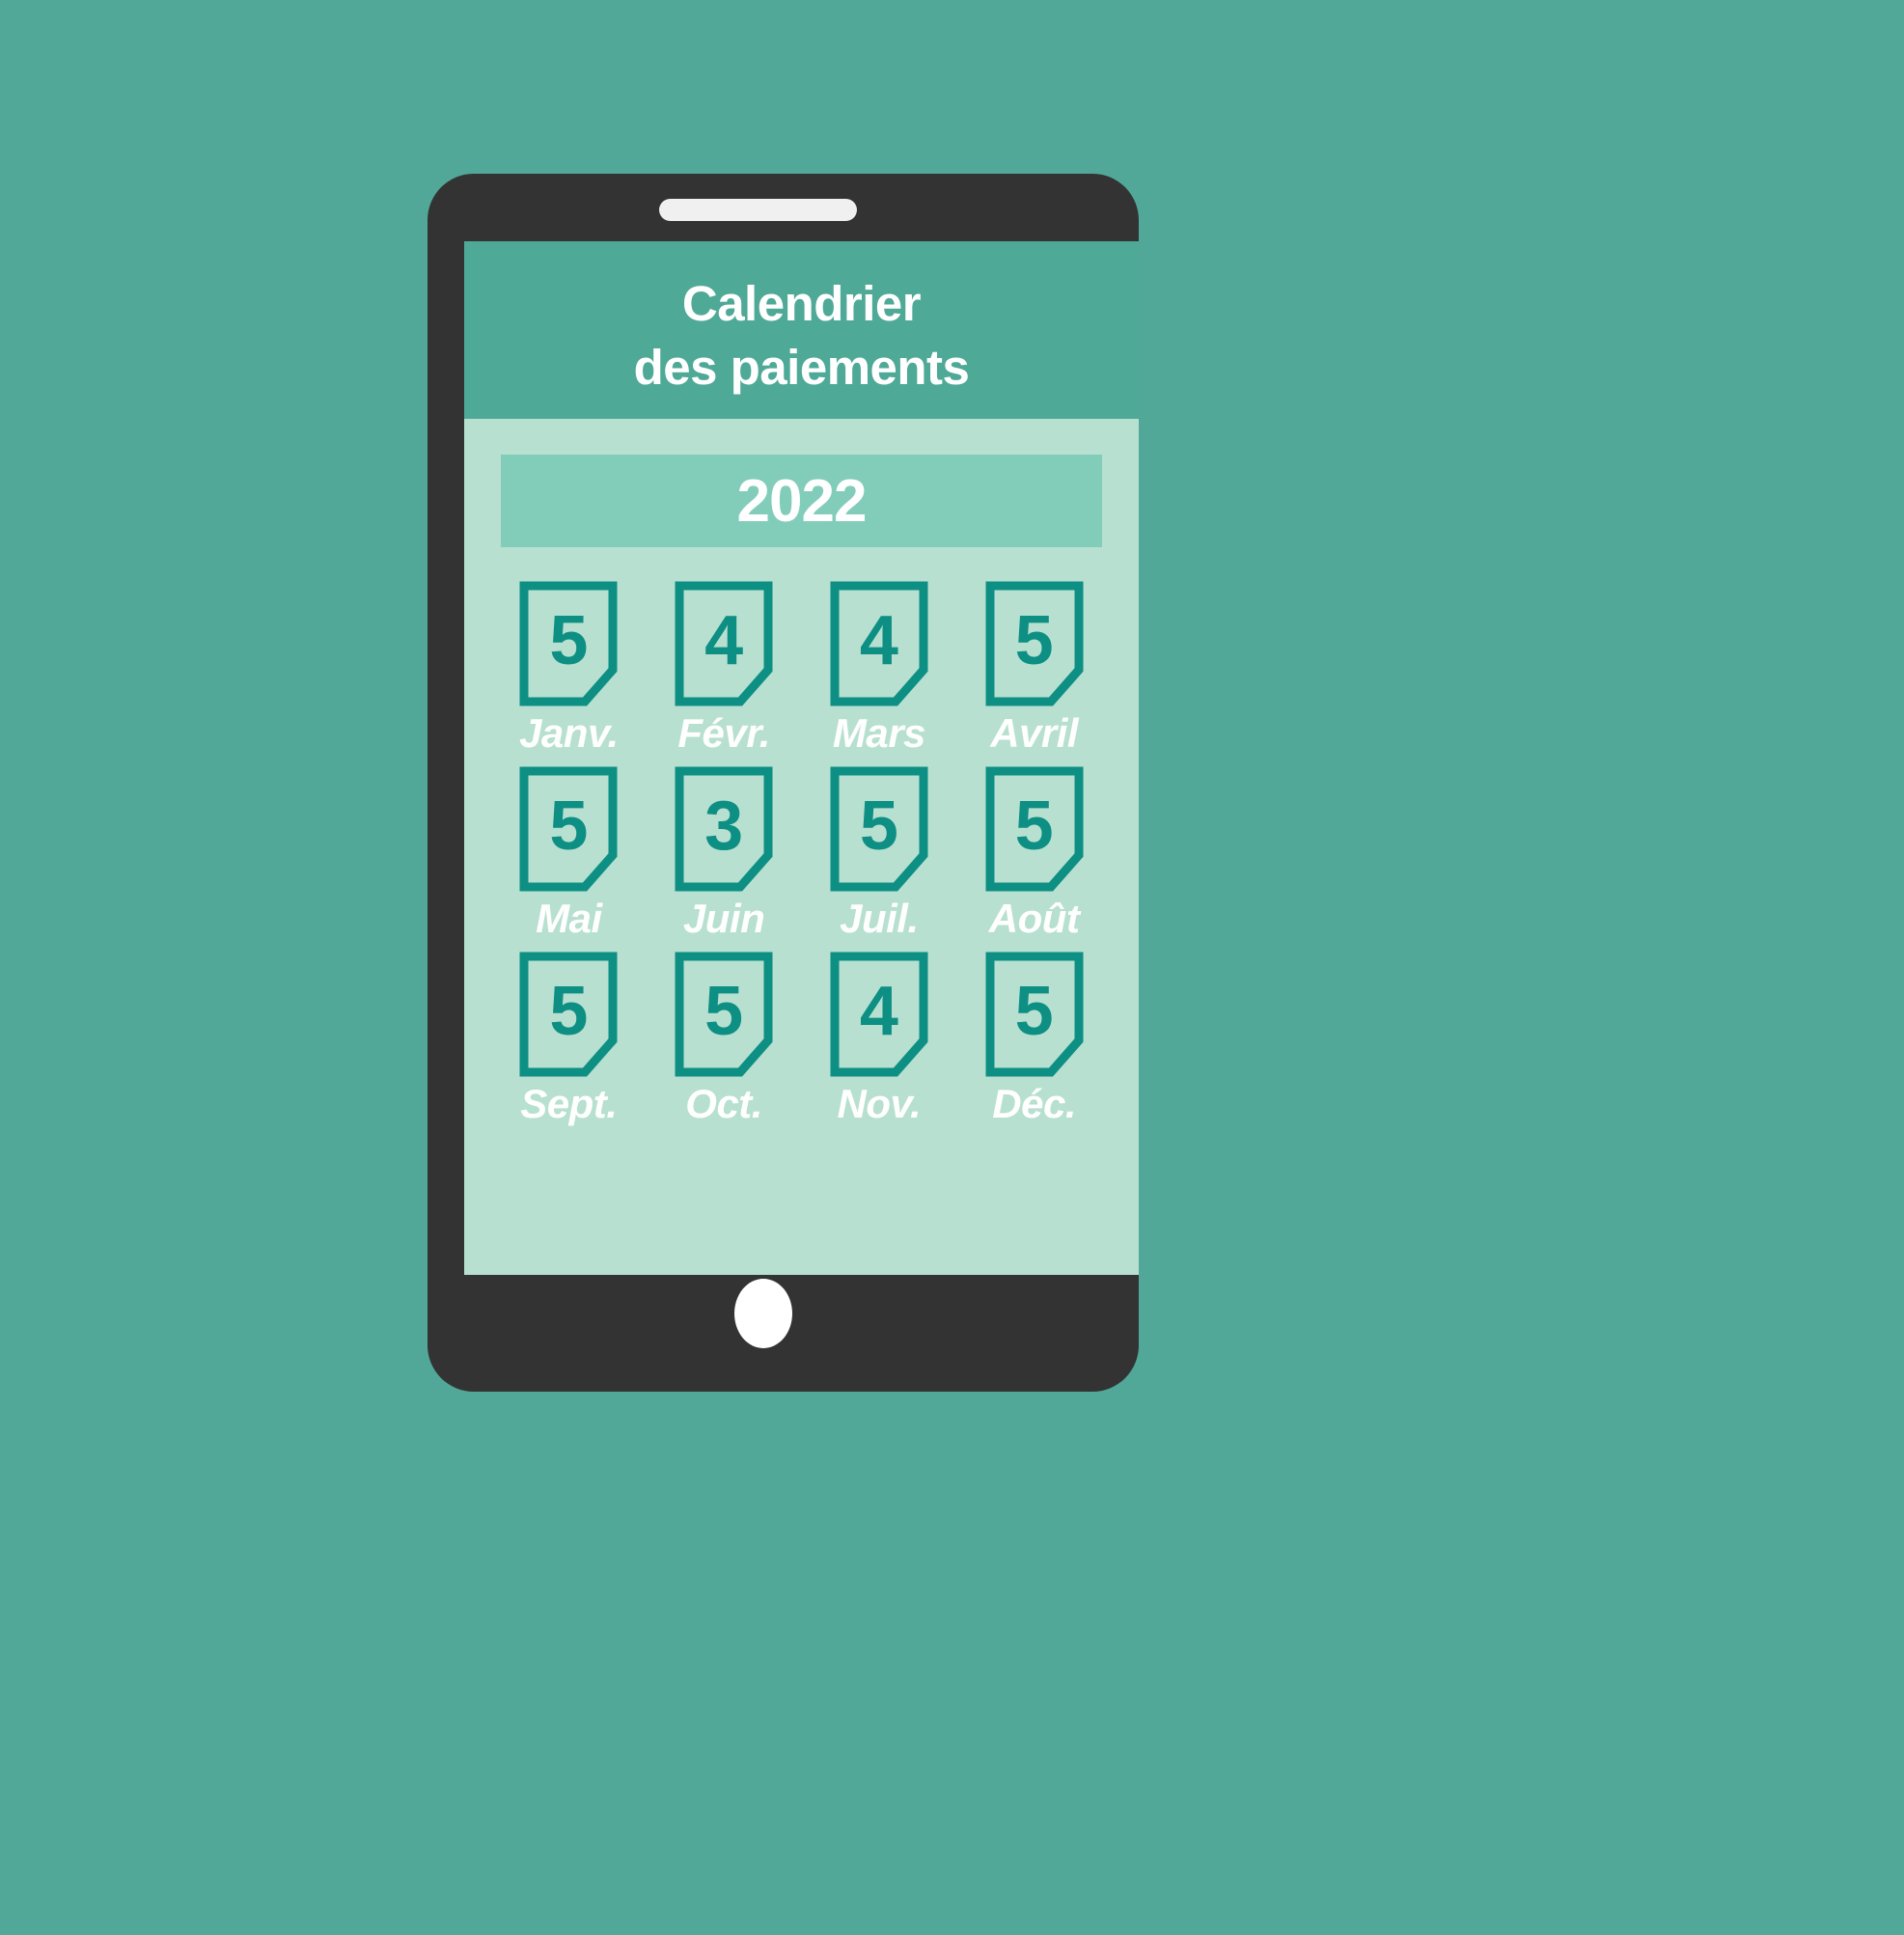 This screenshot has width=1904, height=1935. Describe the element at coordinates (763, 1313) in the screenshot. I see `home-button` at that location.